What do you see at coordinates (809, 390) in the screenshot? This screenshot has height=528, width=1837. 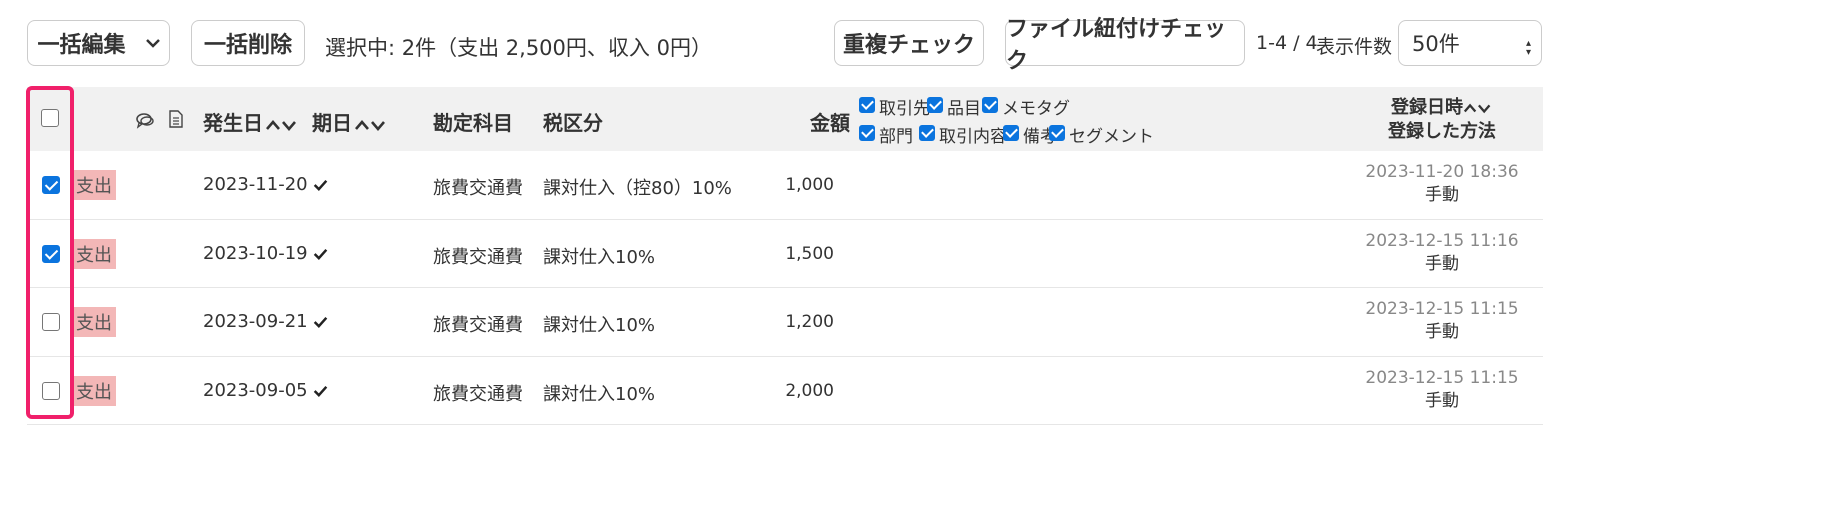 I see `amount: 2,000` at bounding box center [809, 390].